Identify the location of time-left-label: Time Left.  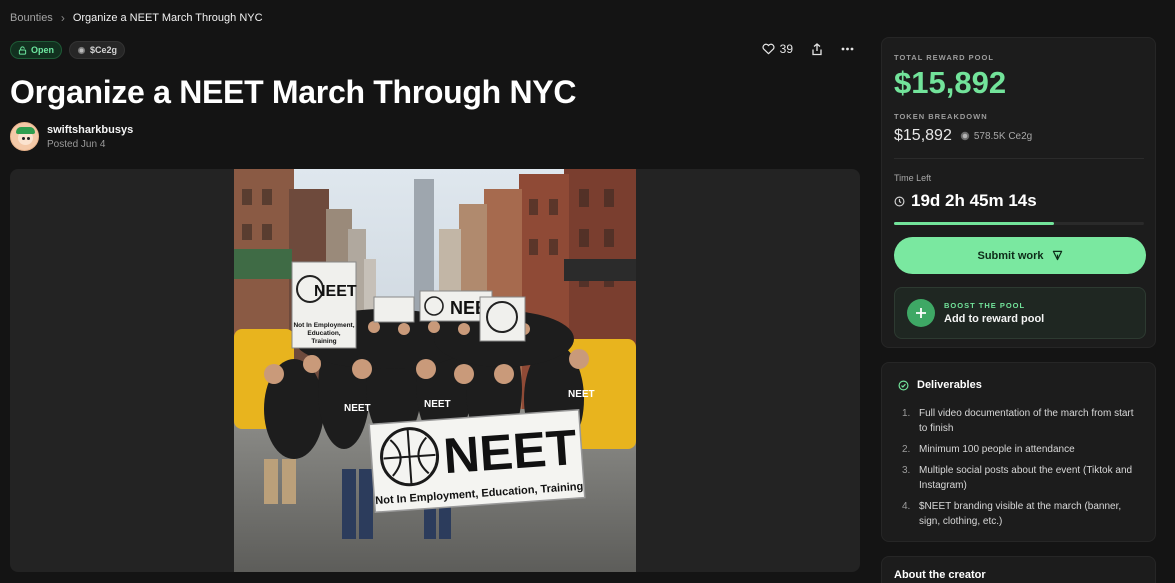
(913, 178).